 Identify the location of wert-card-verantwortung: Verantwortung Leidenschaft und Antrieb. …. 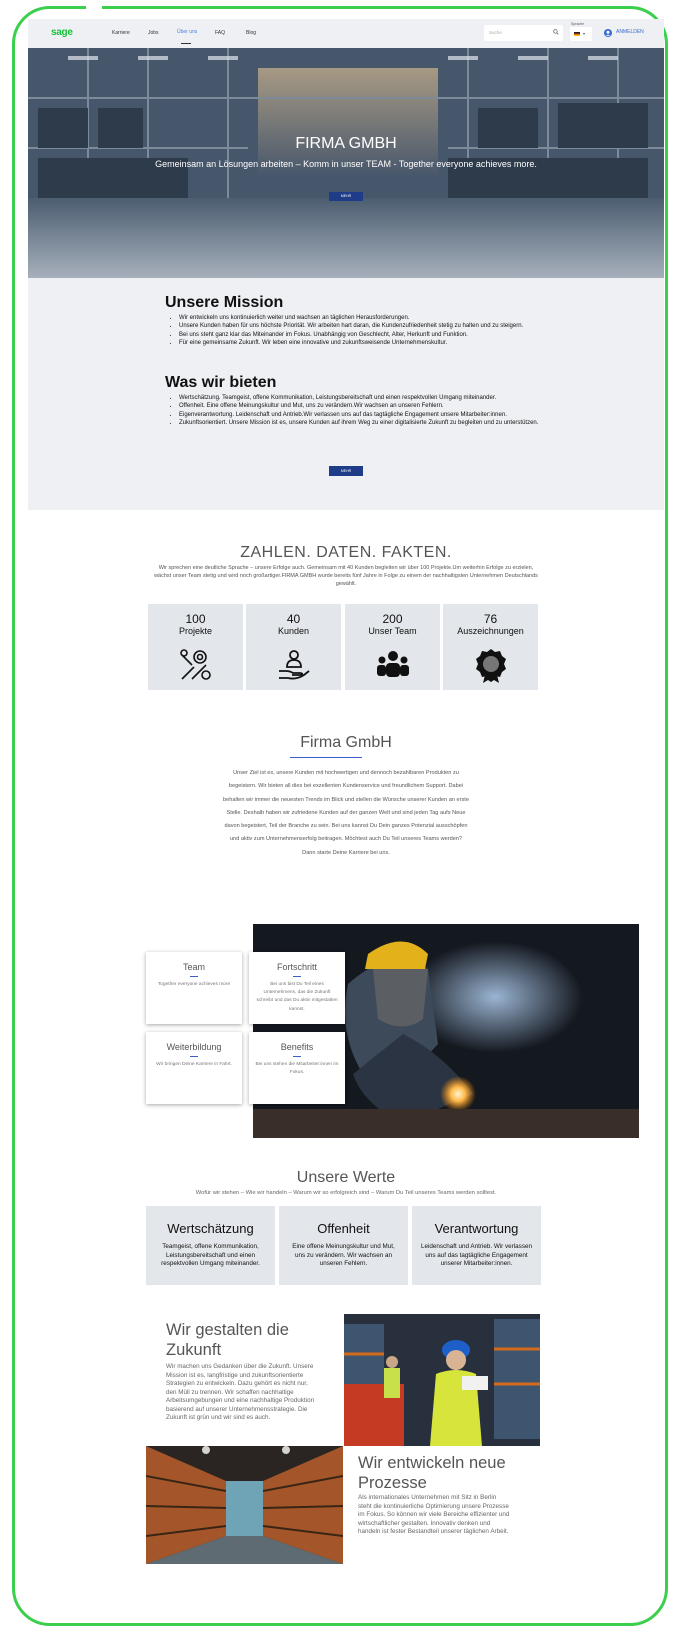
(476, 1245).